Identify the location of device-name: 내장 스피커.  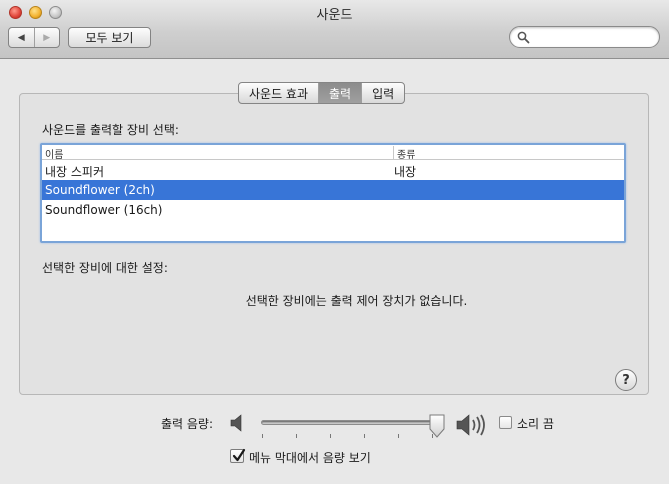
(75, 172).